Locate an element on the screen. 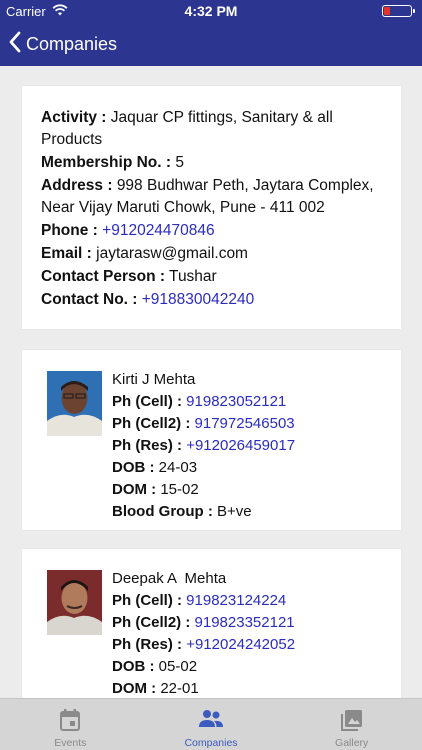  calendar-icon is located at coordinates (70, 722).